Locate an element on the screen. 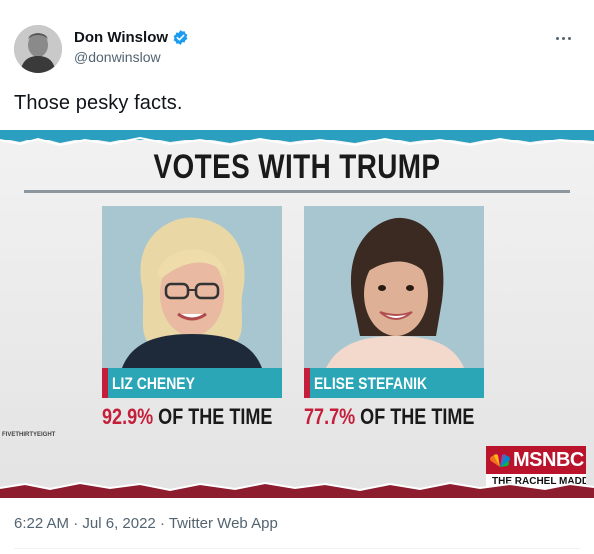  card-elise-stefanik: ELISE STEFANIK 77.7% OF THE TIME is located at coordinates (394, 318).